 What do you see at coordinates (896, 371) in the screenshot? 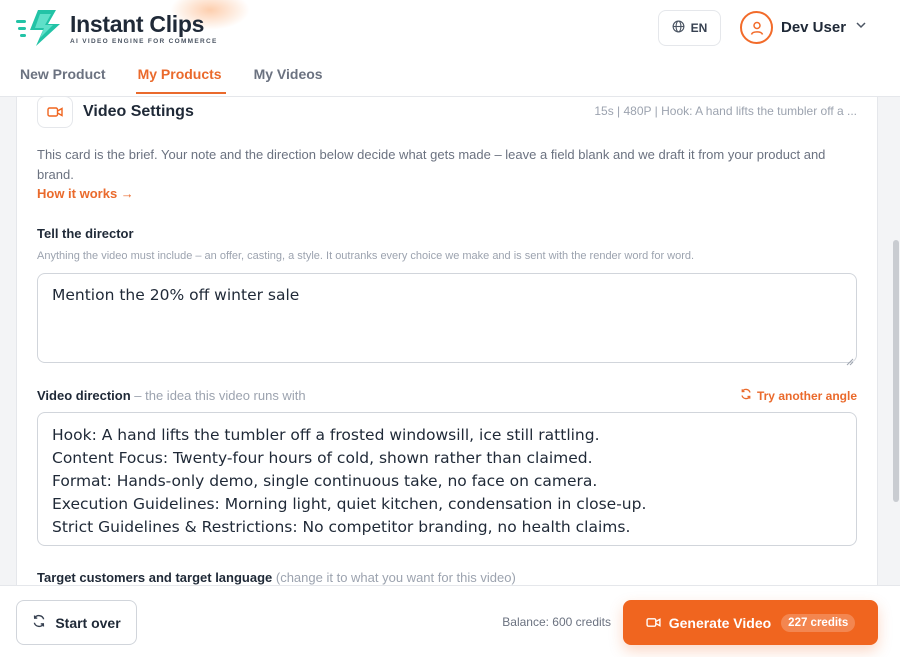
I see `page-scrollbar` at bounding box center [896, 371].